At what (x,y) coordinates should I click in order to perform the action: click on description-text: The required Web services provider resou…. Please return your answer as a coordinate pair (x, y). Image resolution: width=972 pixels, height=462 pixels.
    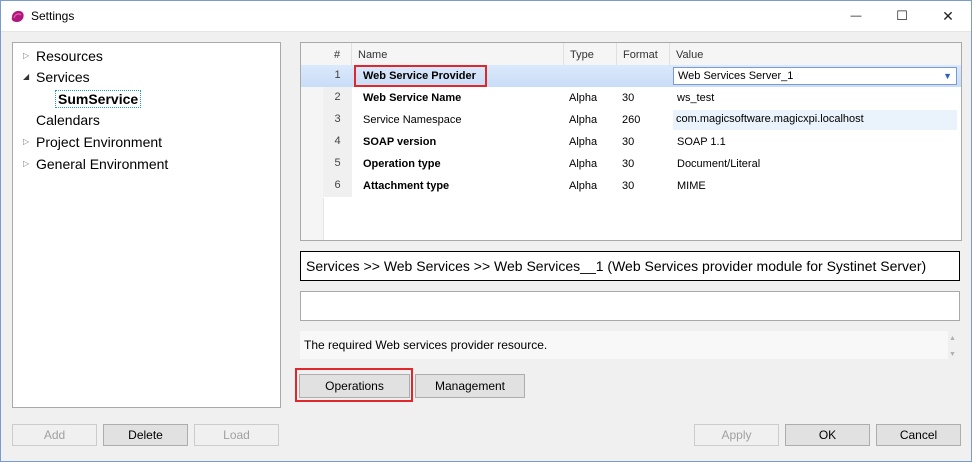
    Looking at the image, I should click on (624, 345).